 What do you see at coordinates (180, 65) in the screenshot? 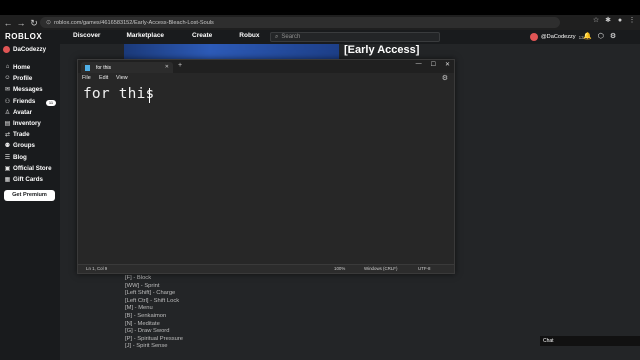
I see `new-tab-icon: +` at bounding box center [180, 65].